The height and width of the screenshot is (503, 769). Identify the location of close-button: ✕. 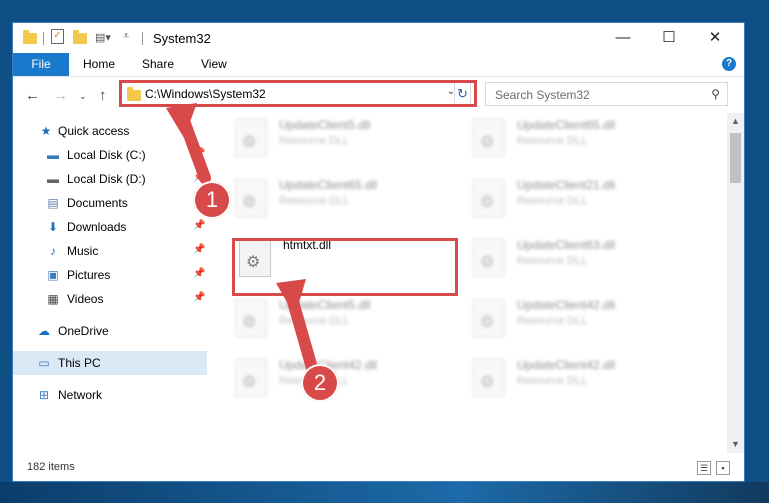
(715, 38).